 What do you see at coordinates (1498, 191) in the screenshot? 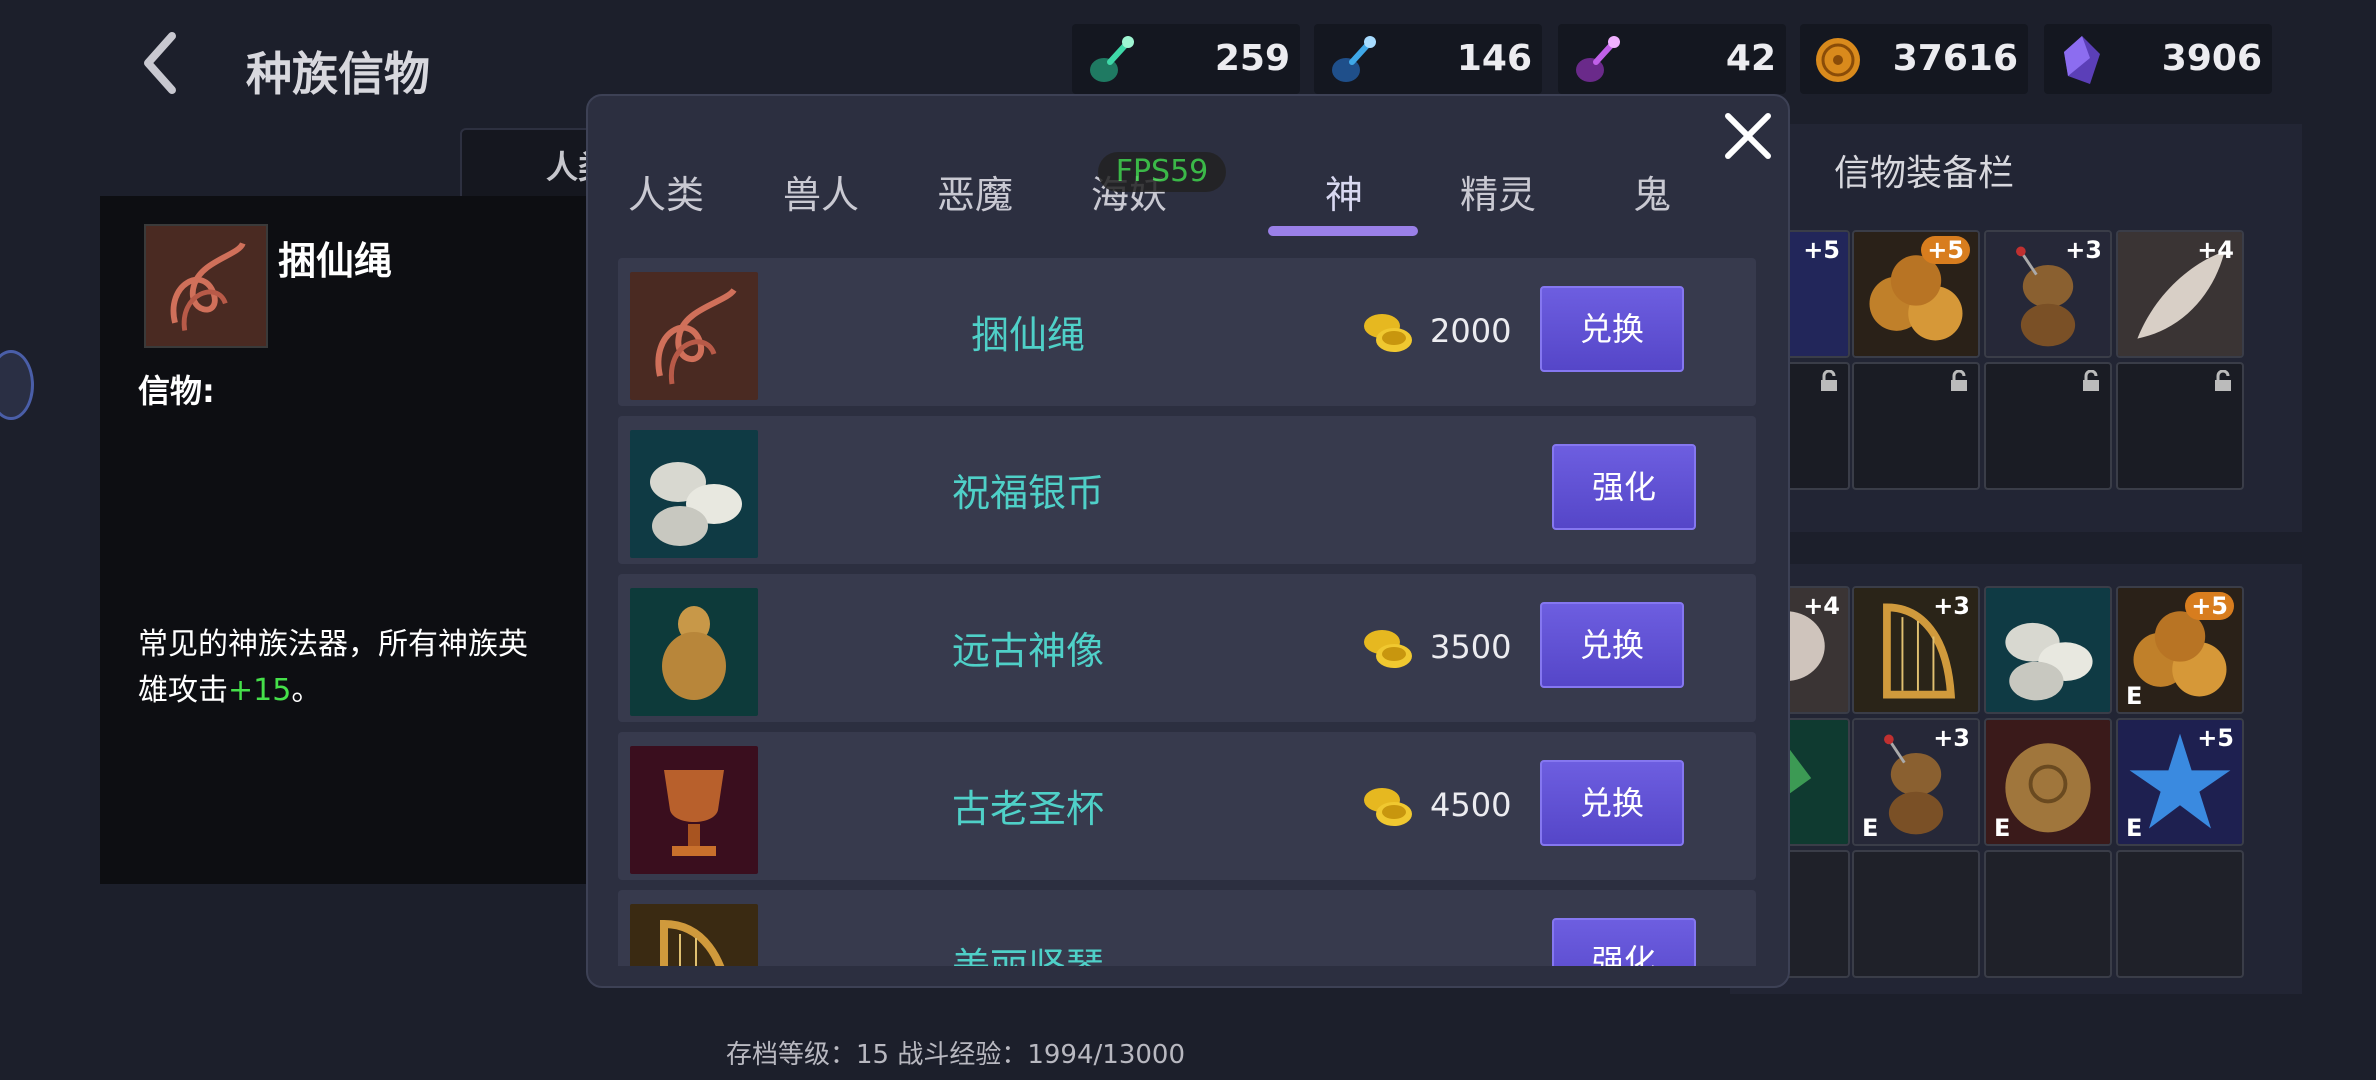
I see `tab-elf: 精灵` at bounding box center [1498, 191].